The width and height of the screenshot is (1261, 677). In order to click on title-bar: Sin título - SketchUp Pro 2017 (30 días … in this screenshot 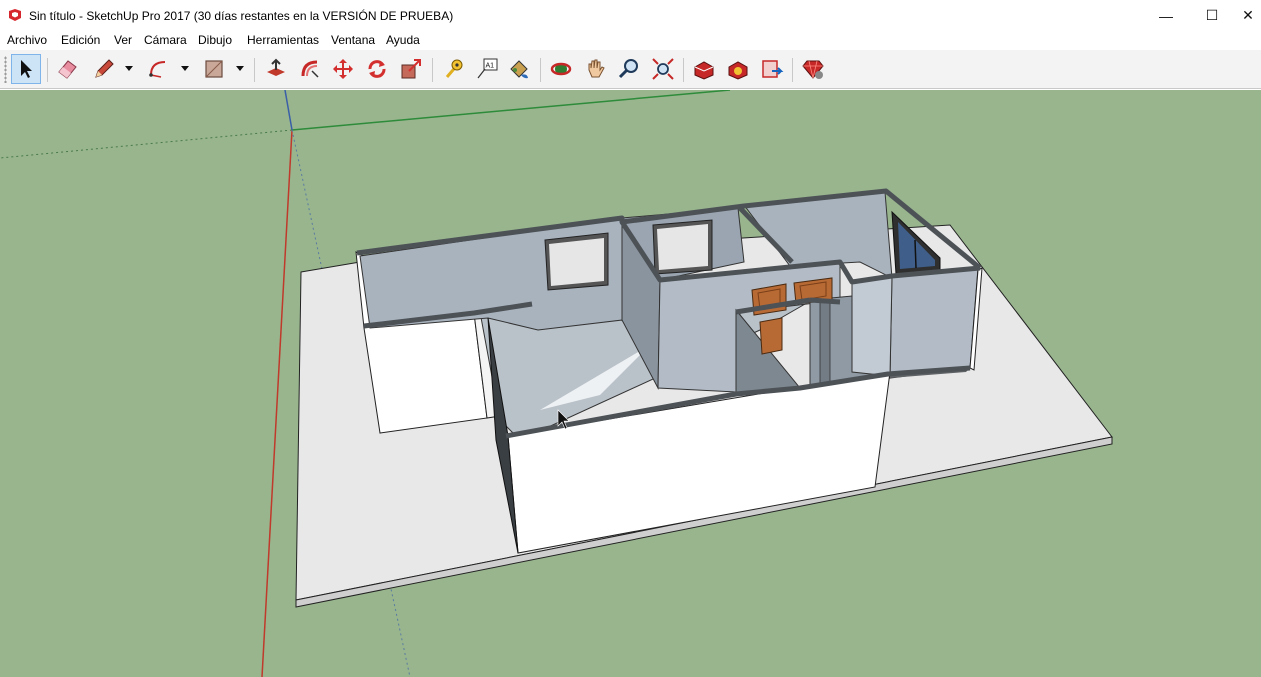, I will do `click(630, 15)`.